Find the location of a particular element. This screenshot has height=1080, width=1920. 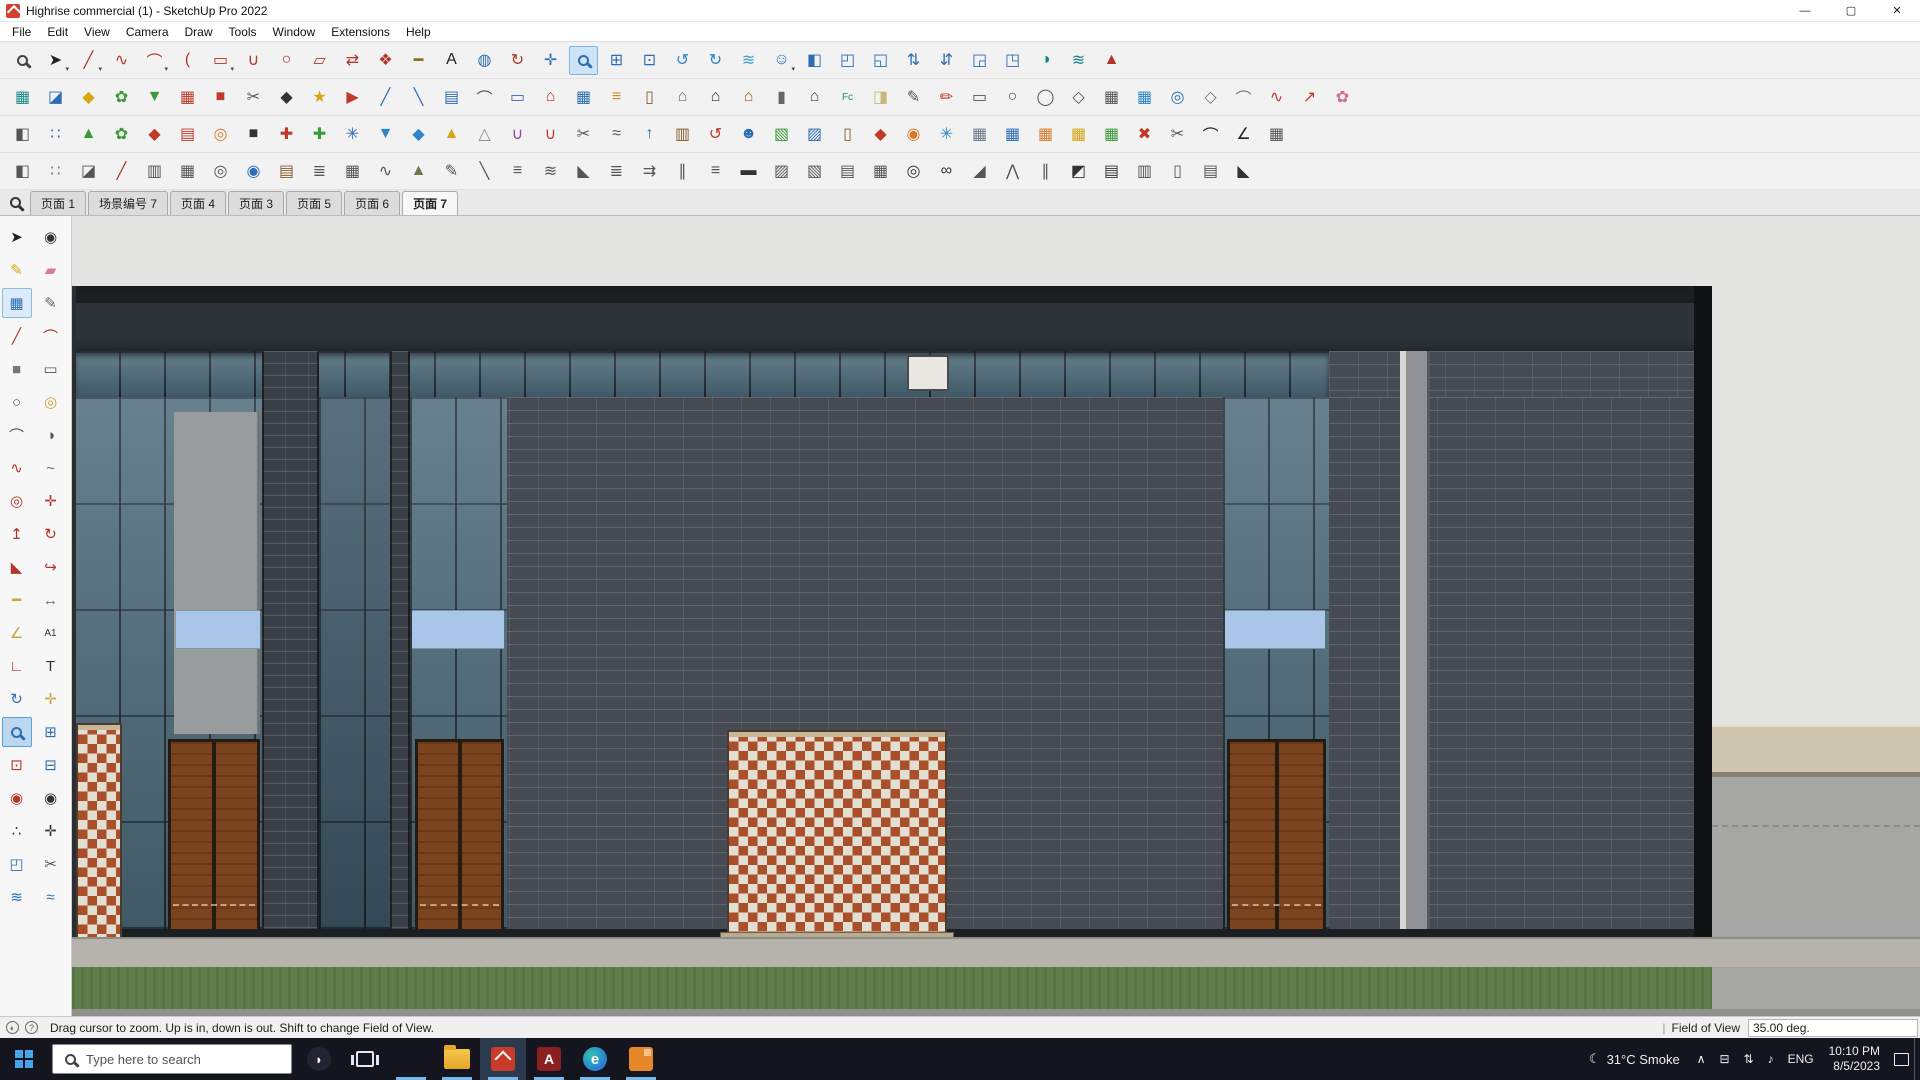

navigate-tool-button: ✛ is located at coordinates (51, 831).